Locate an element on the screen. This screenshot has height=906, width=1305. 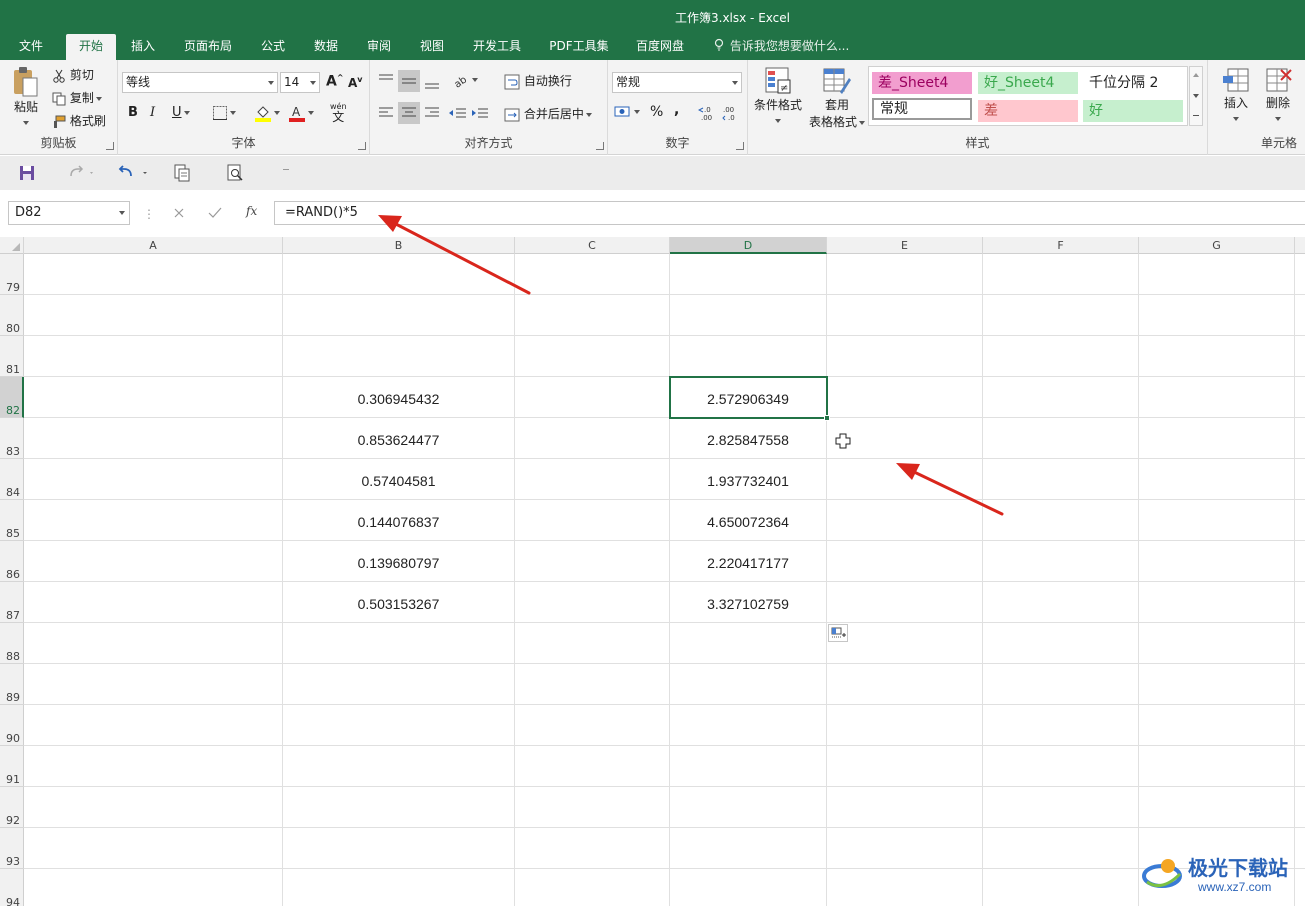
increase-decimal-button: .0.00 is located at coordinates (708, 113).